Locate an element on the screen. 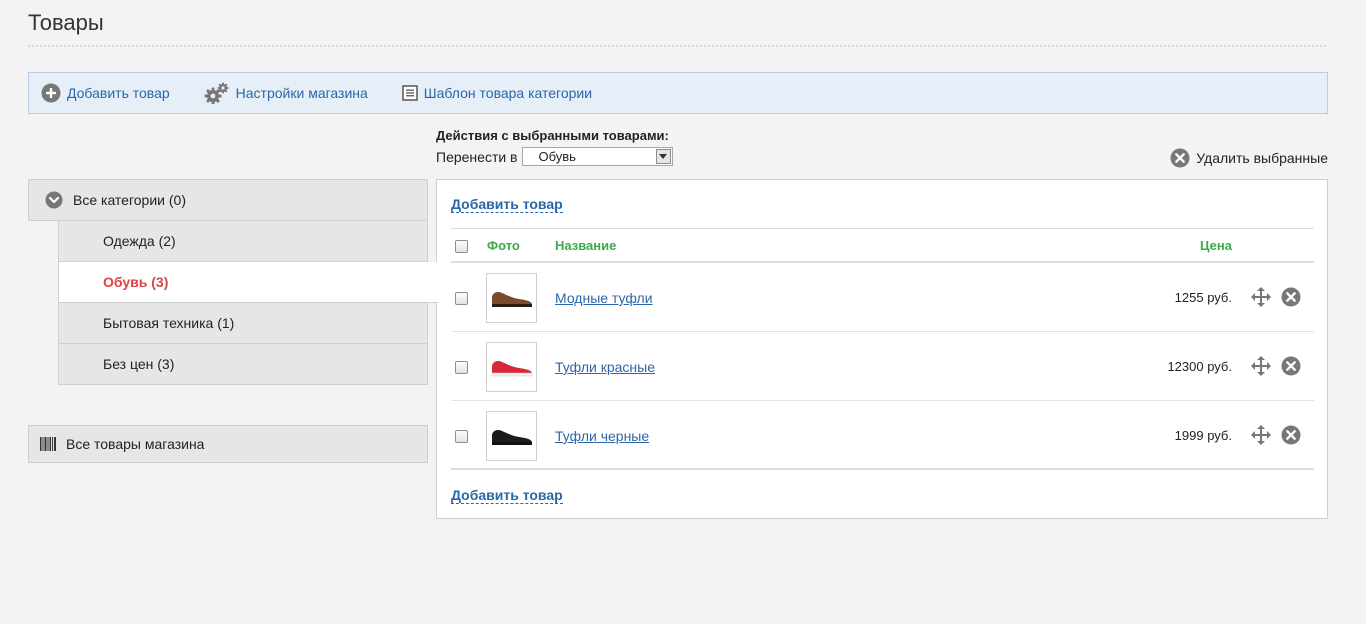  move-to-selected-value: Обувь is located at coordinates (557, 156).